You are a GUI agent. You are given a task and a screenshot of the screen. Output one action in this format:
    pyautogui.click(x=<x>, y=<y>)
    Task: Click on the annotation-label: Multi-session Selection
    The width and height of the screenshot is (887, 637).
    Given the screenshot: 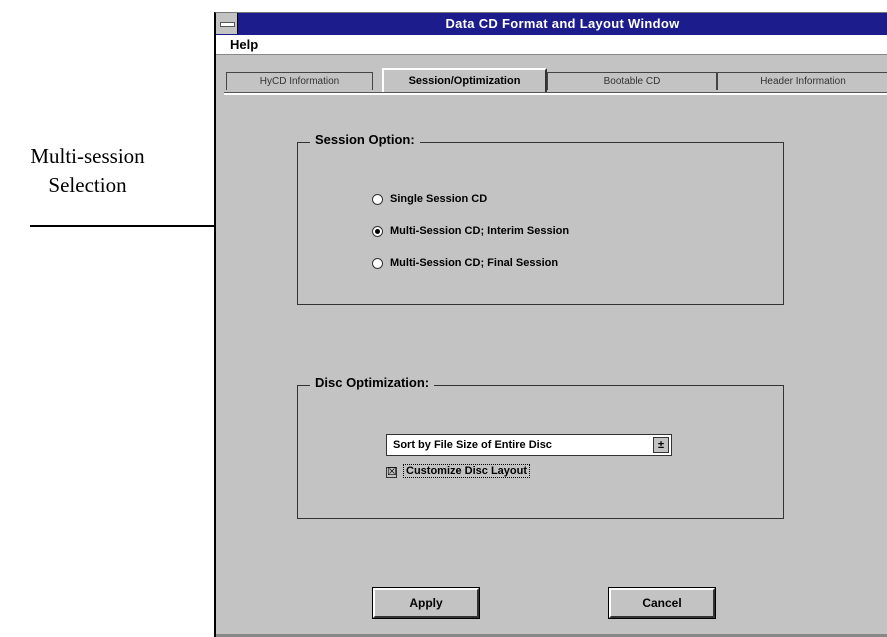 What is the action you would take?
    pyautogui.click(x=87, y=171)
    